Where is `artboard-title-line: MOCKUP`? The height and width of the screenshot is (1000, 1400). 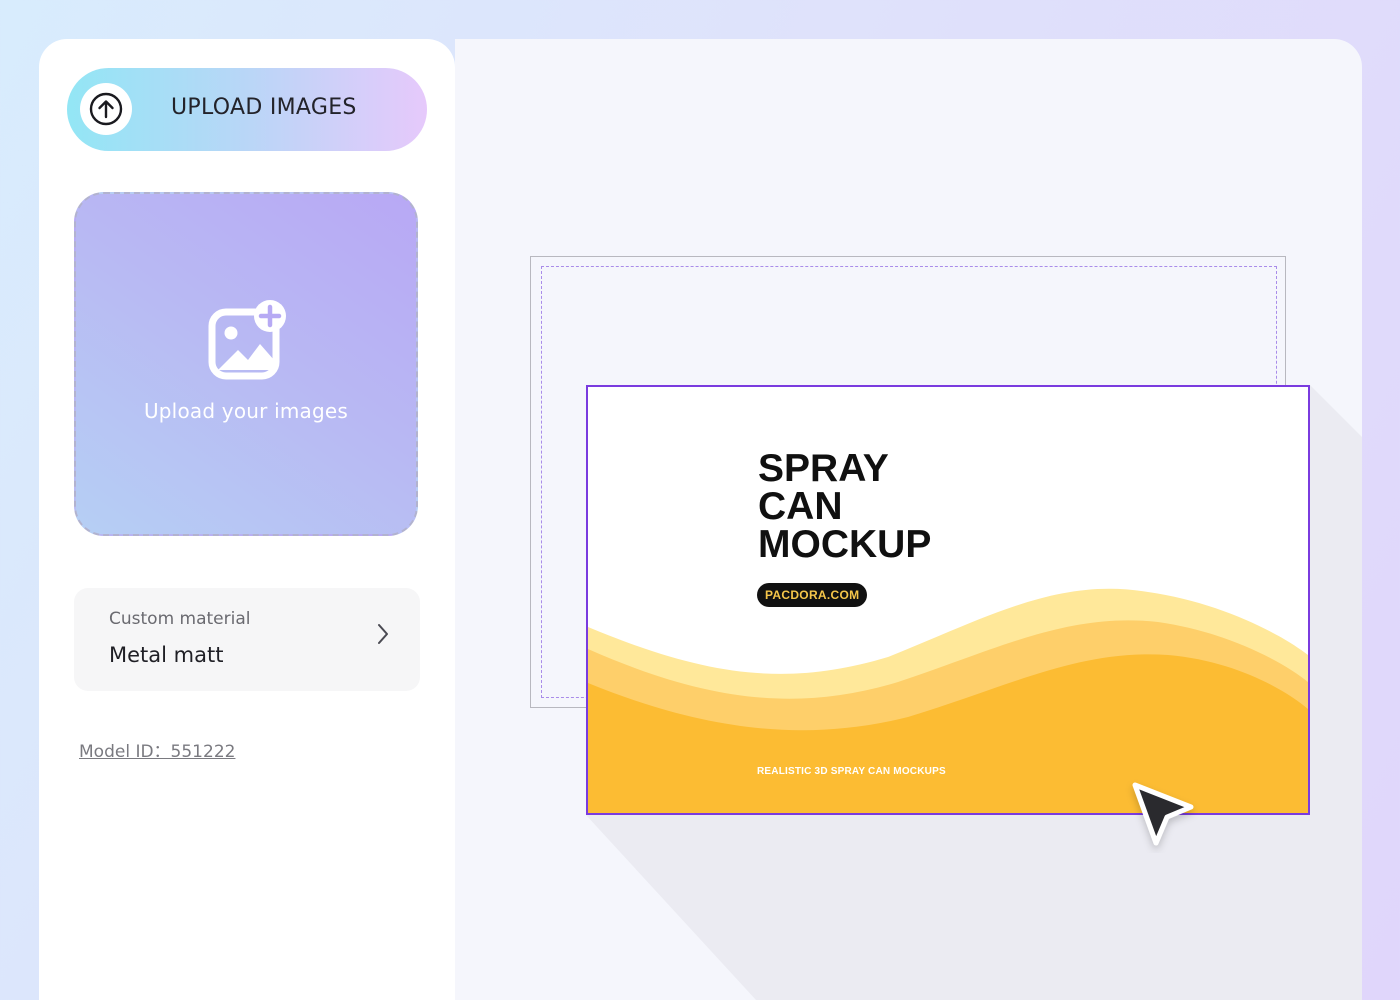 artboard-title-line: MOCKUP is located at coordinates (845, 544).